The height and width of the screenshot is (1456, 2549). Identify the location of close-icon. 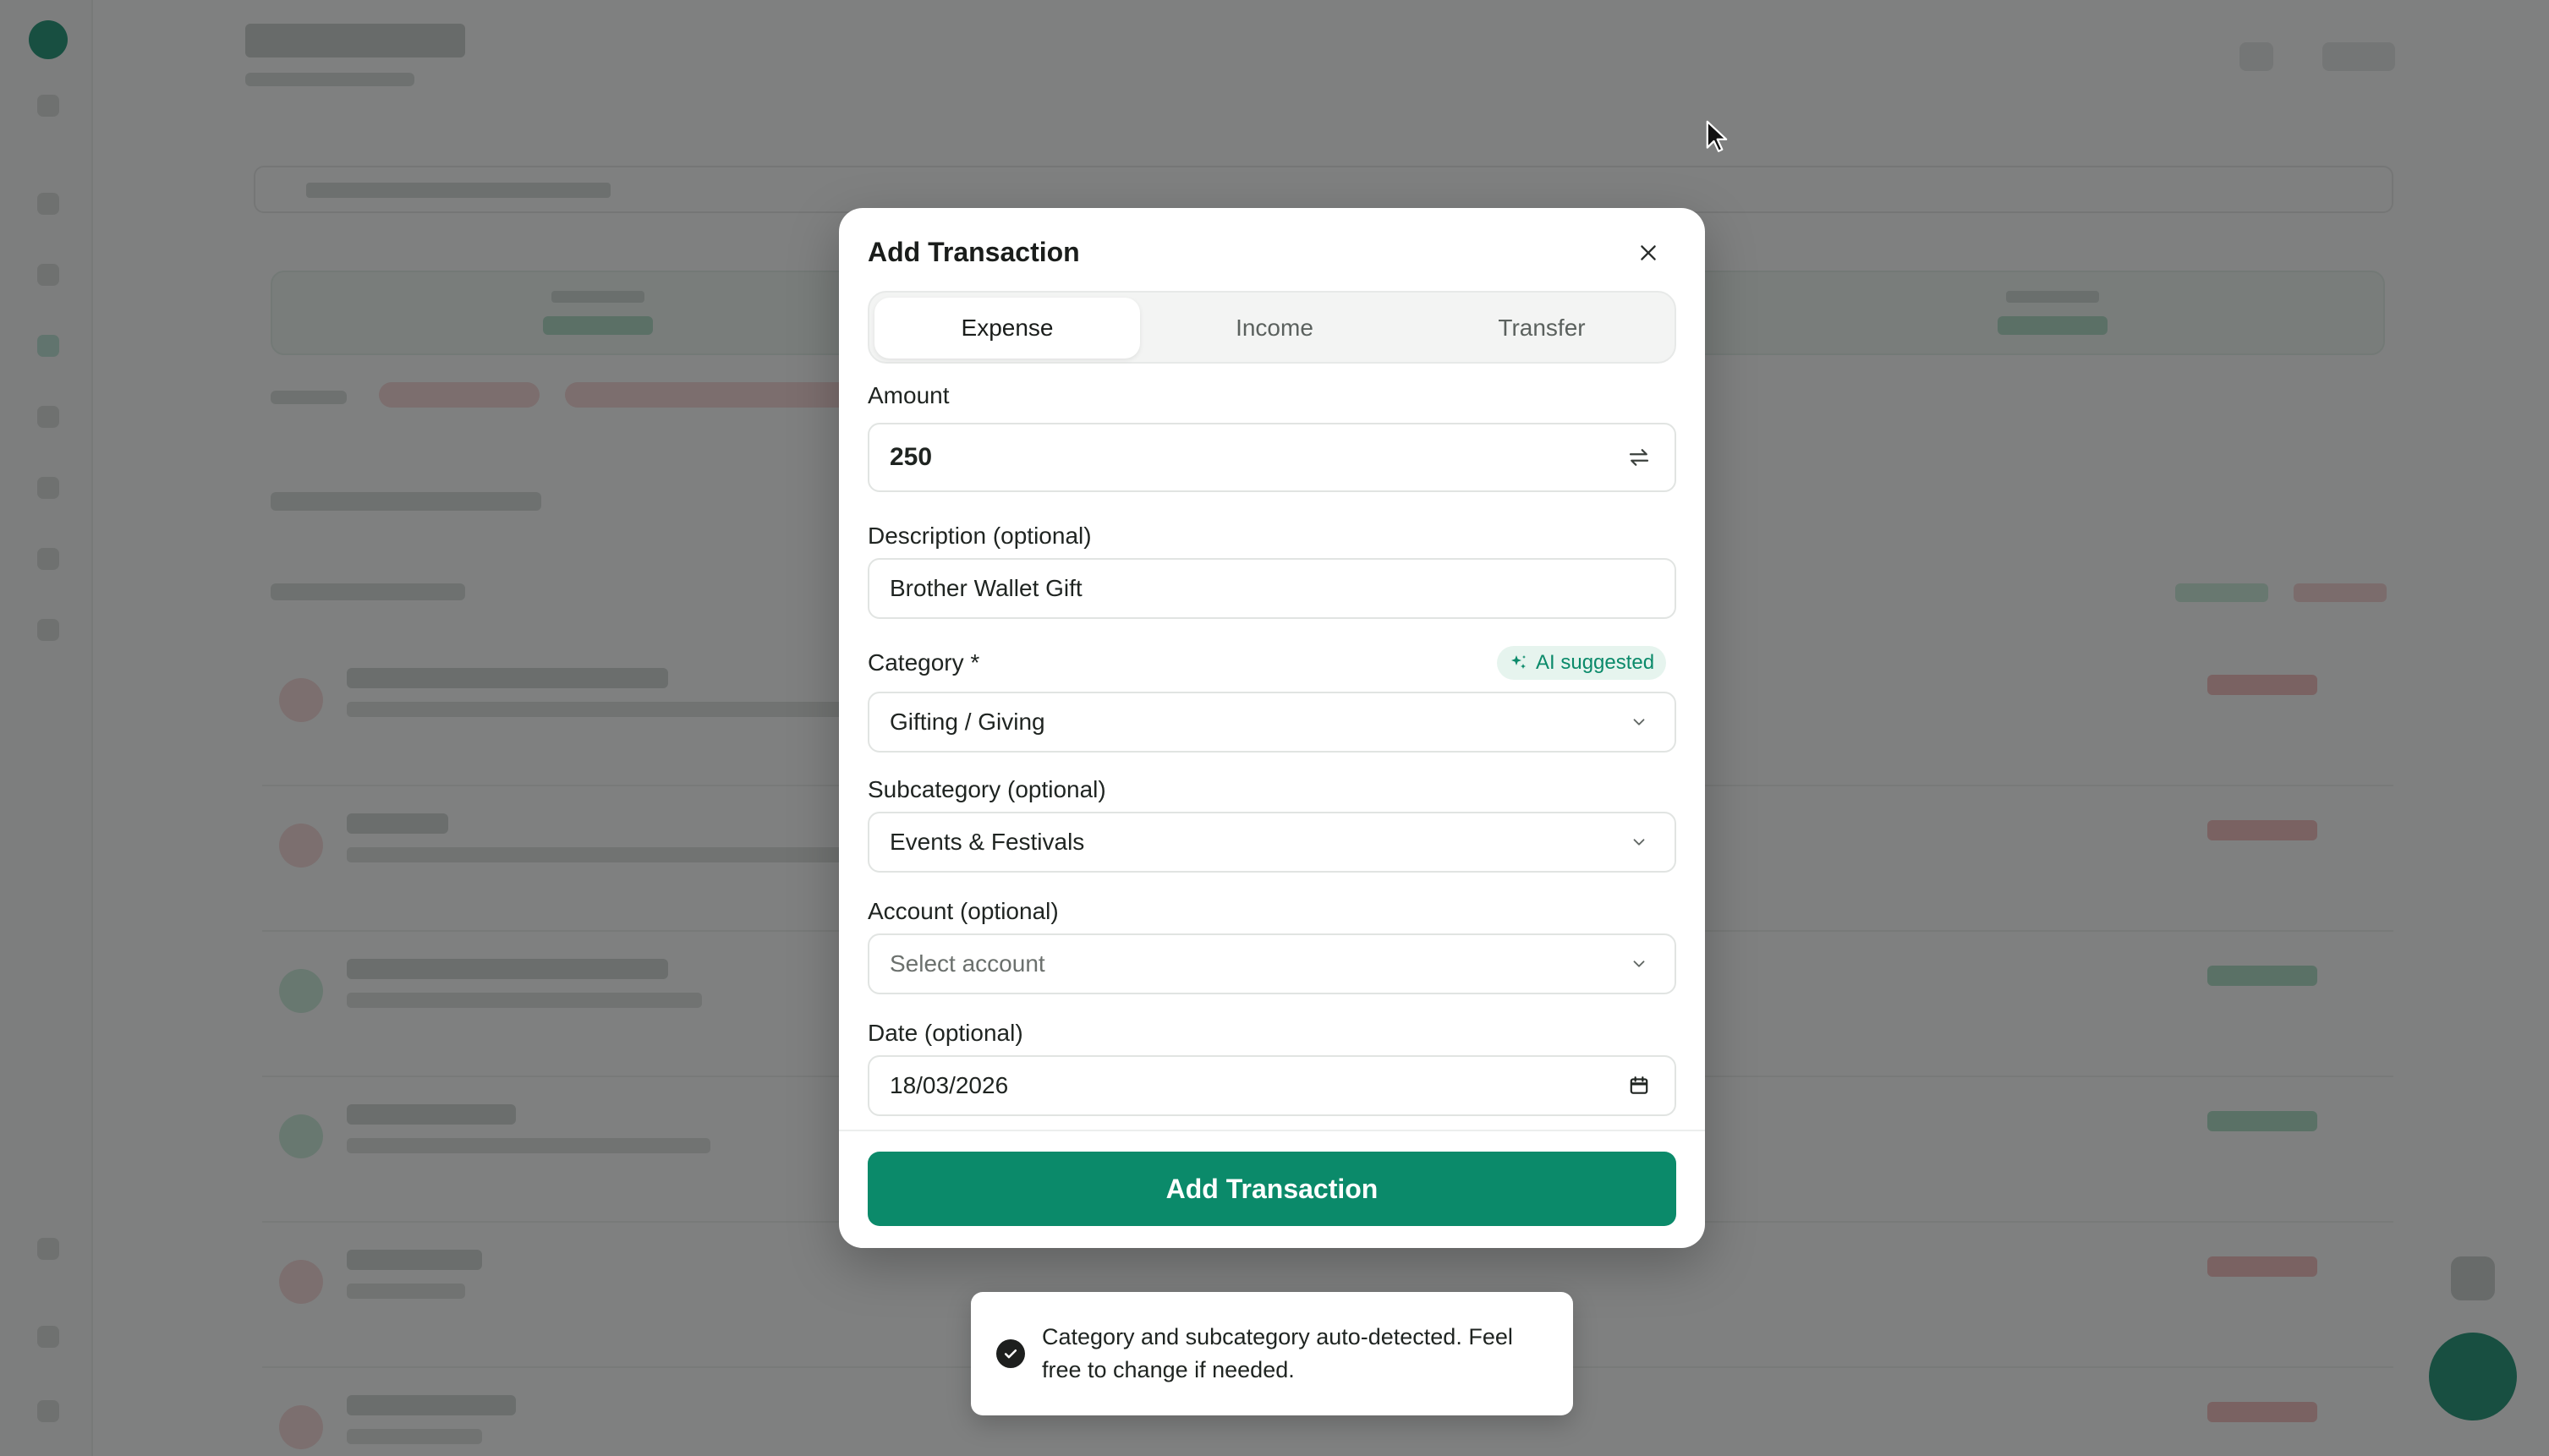
(1648, 252).